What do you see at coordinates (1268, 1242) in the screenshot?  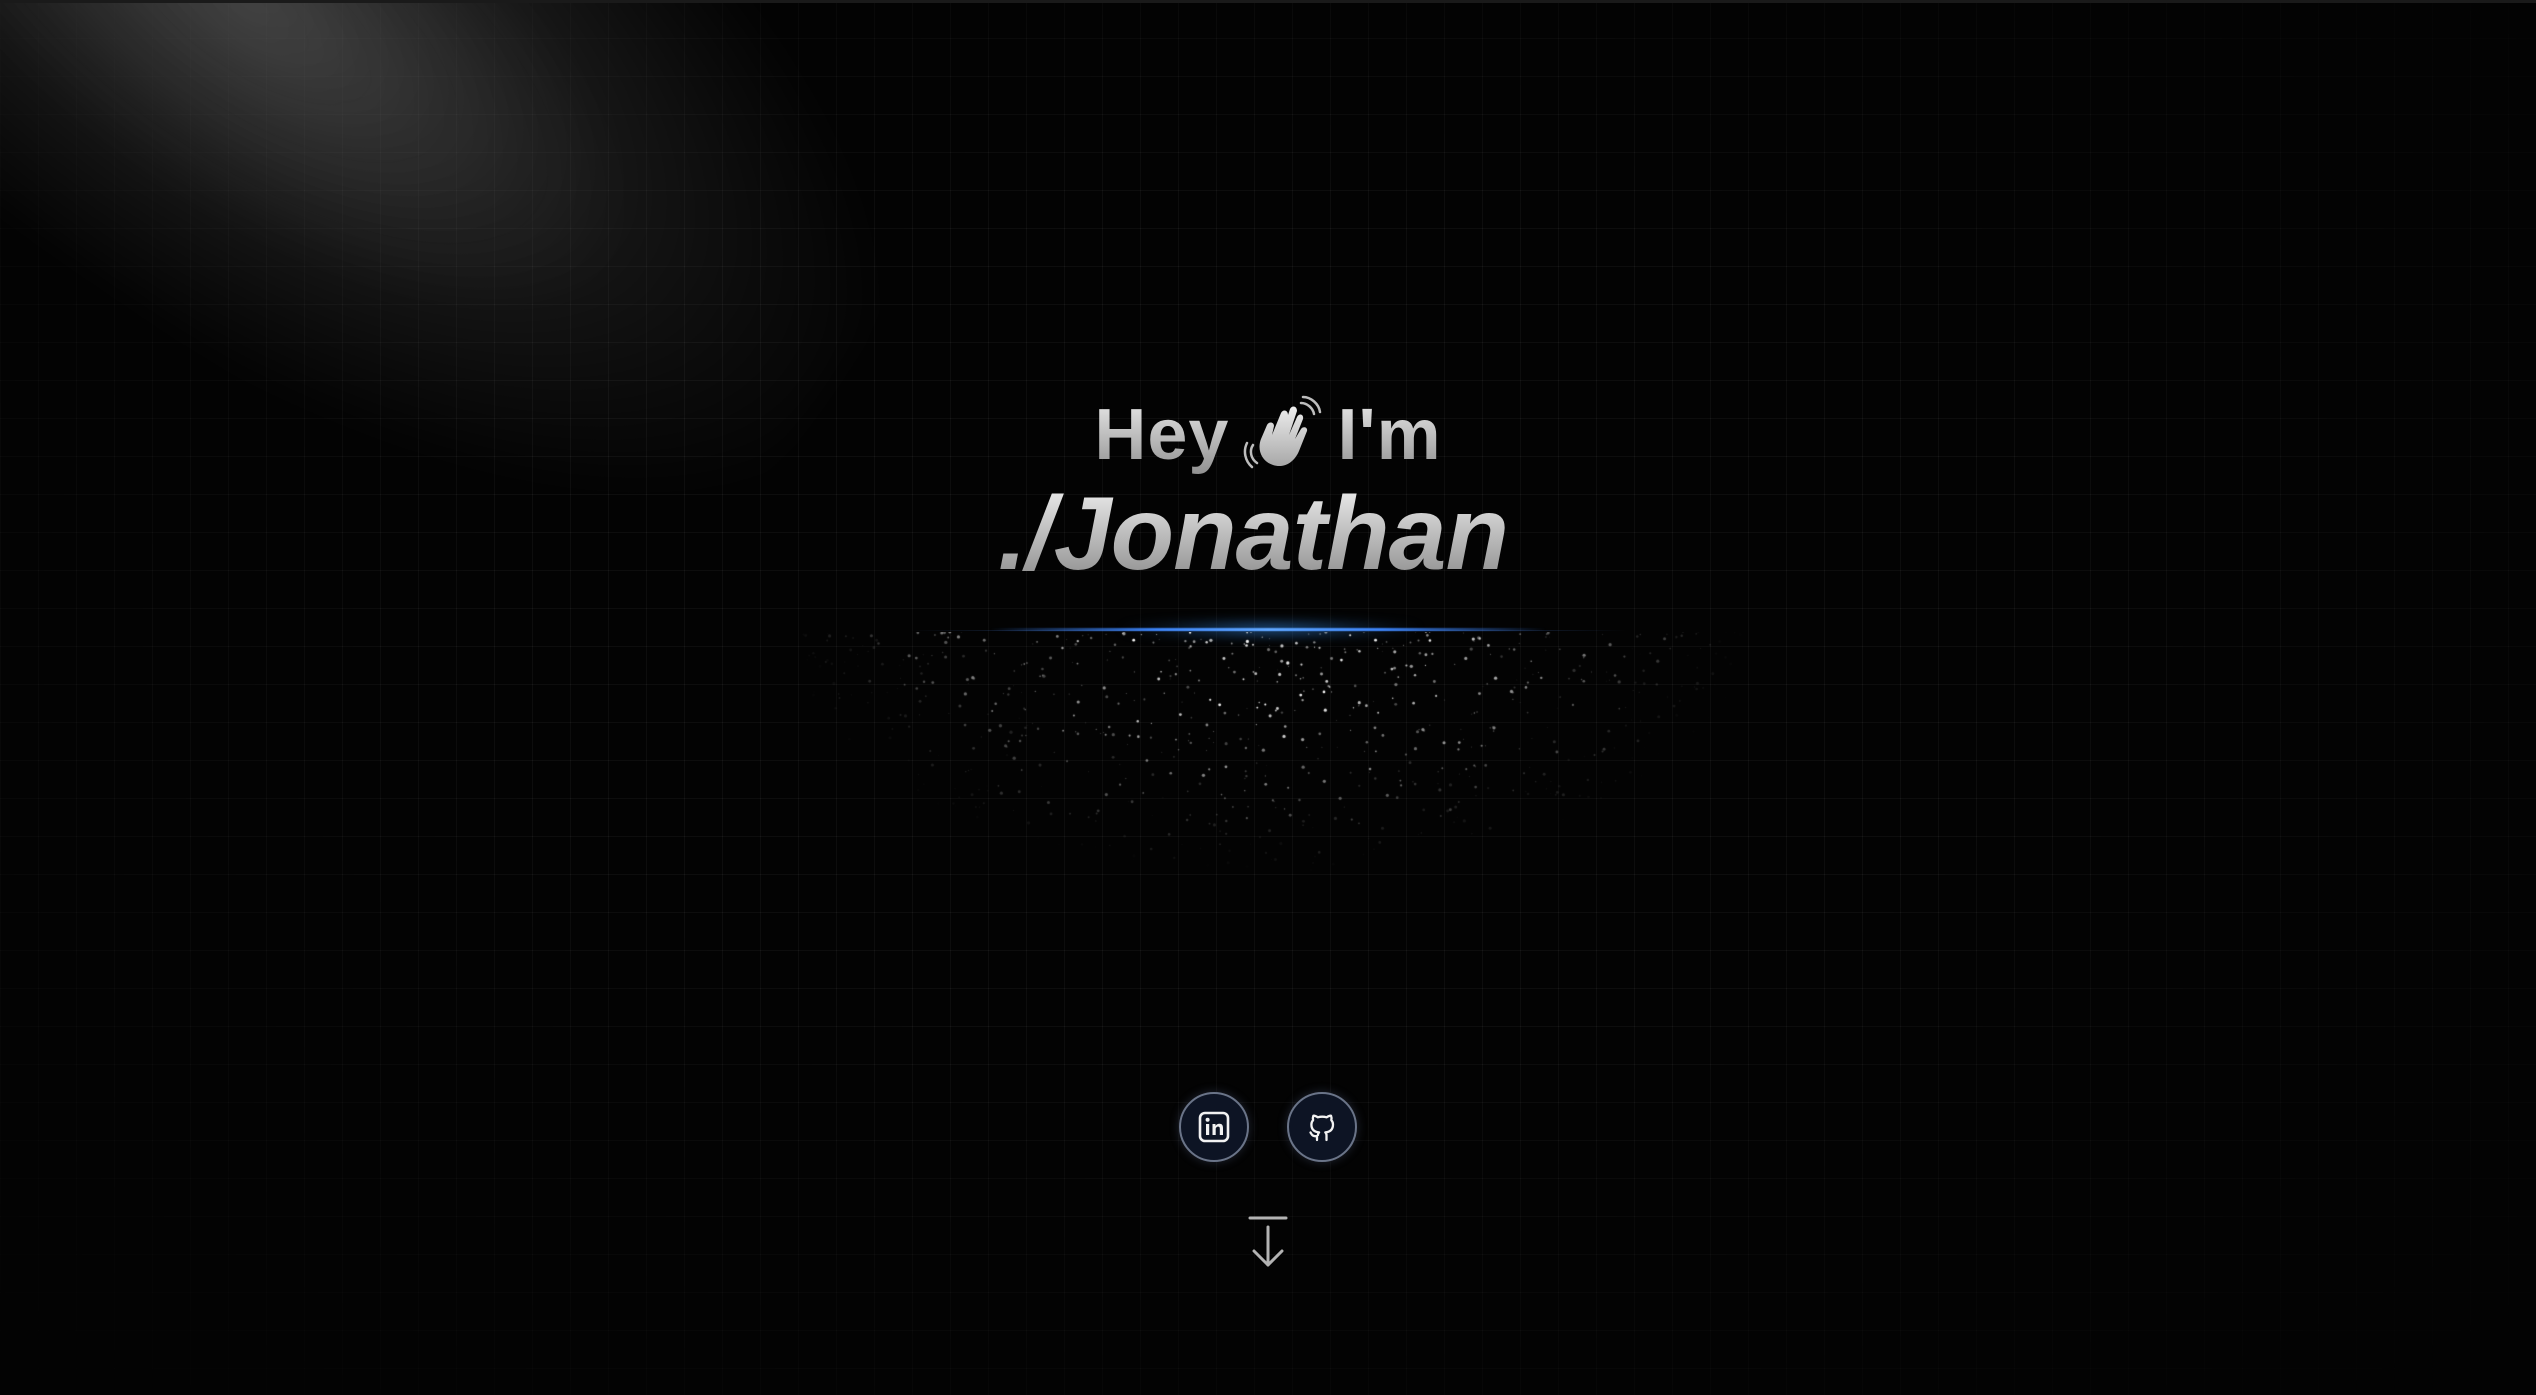 I see `scroll-down-icon` at bounding box center [1268, 1242].